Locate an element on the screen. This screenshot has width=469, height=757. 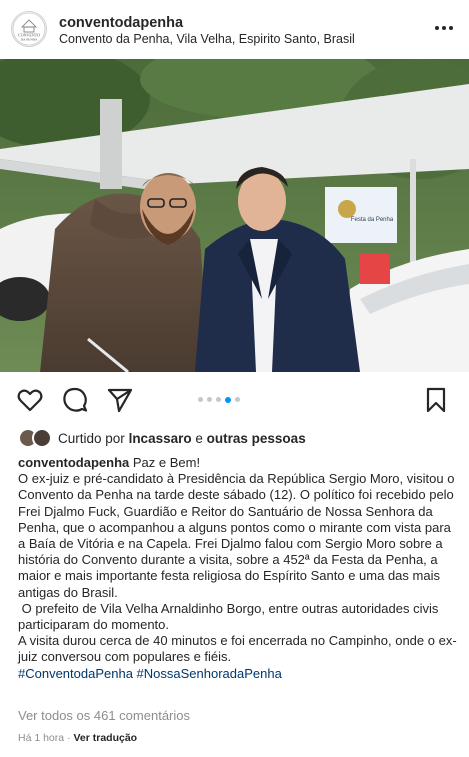
like-heart-icon is located at coordinates (30, 400).